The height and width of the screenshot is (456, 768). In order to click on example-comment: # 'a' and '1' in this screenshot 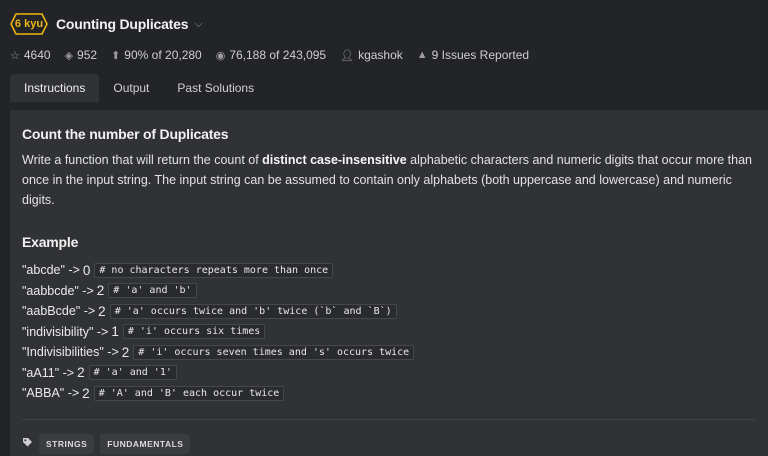, I will do `click(132, 373)`.